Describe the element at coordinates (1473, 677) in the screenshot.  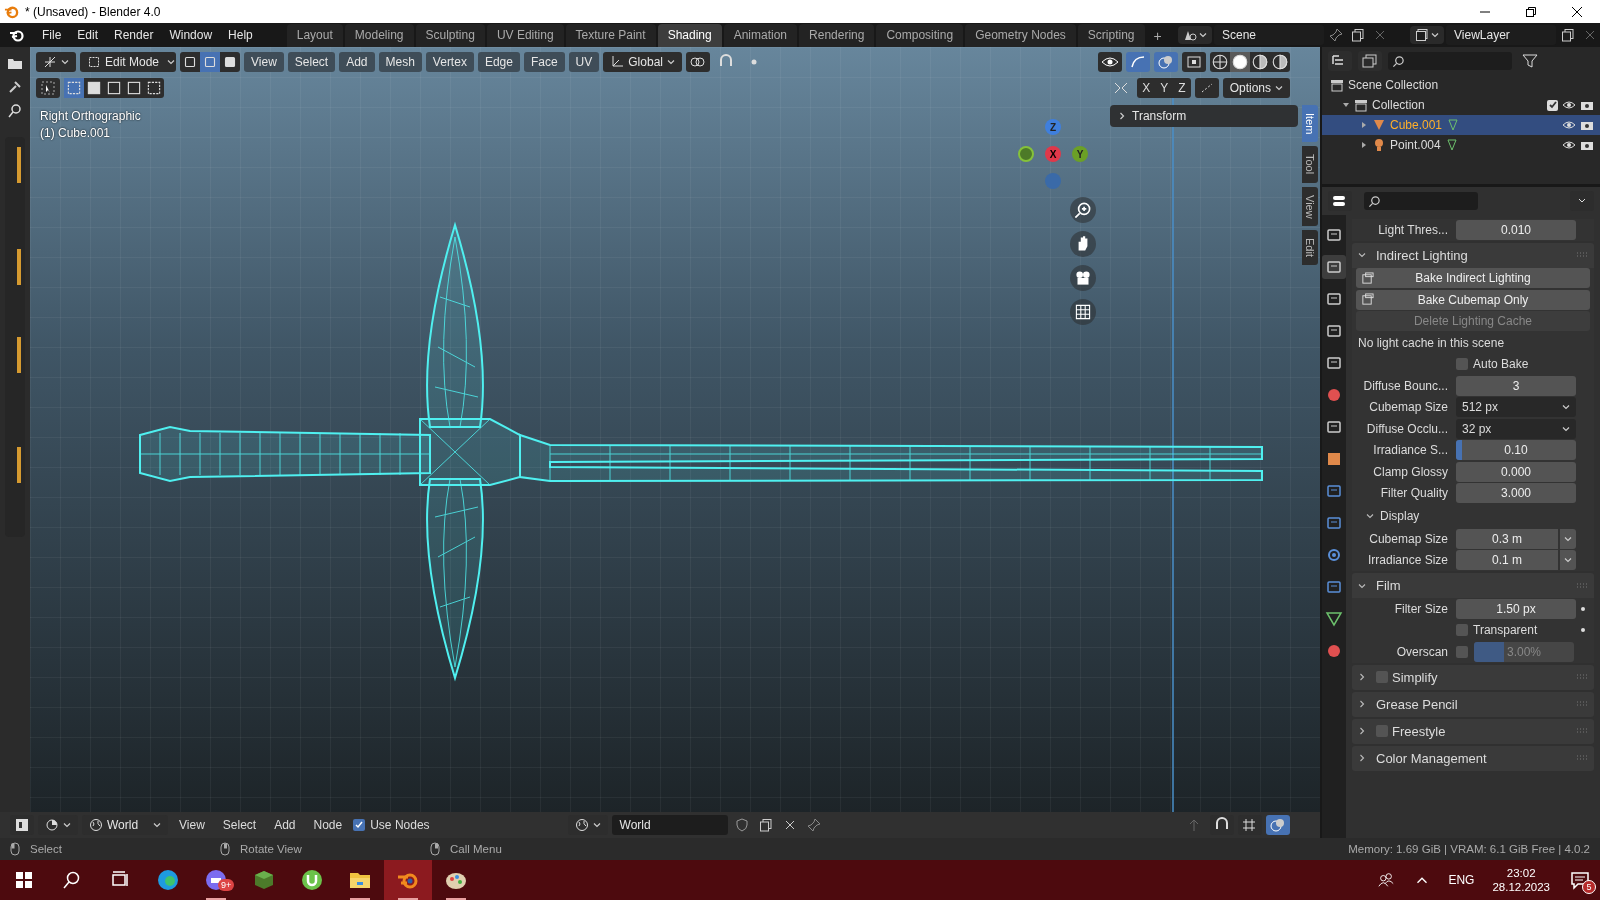
I see `panel-header: Simplify` at that location.